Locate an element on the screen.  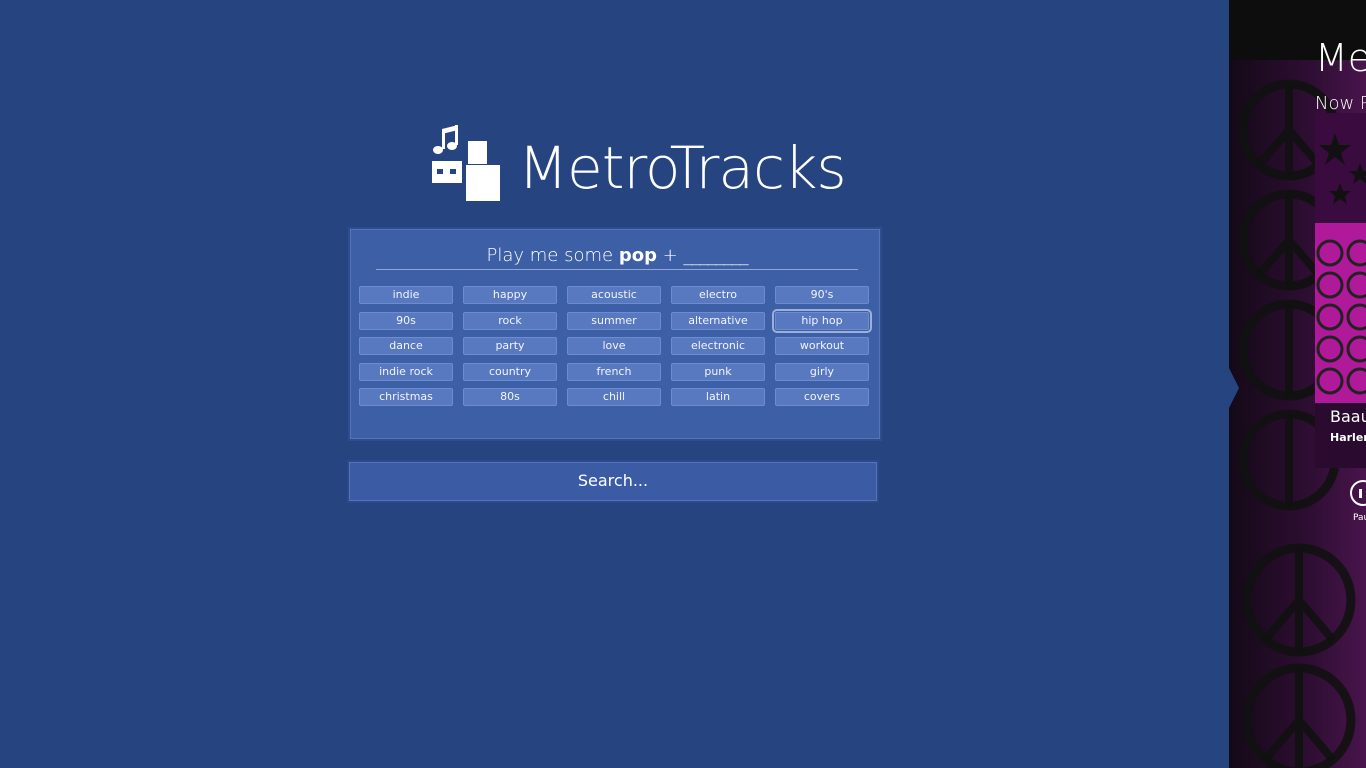
tag-button: acoustic is located at coordinates (614, 295).